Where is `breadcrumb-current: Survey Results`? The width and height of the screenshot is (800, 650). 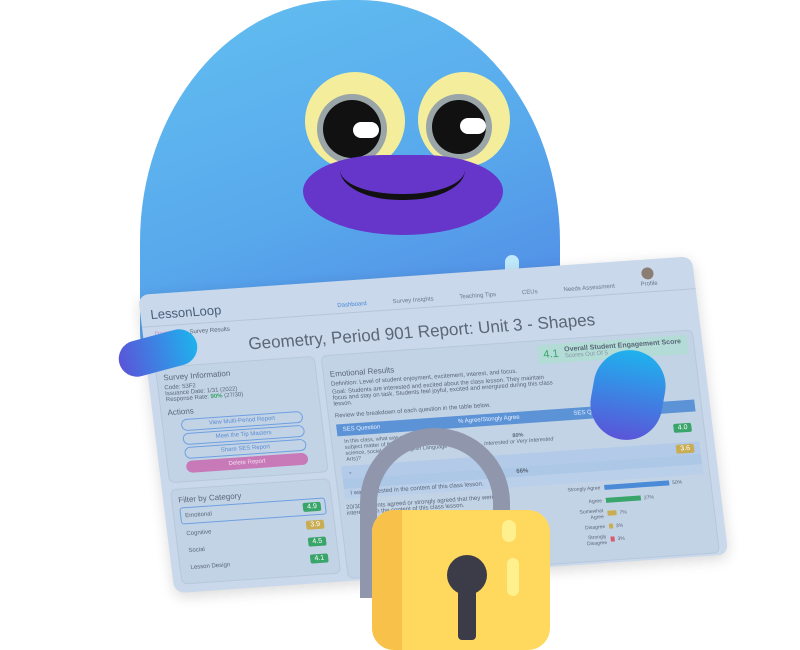
breadcrumb-current: Survey Results is located at coordinates (210, 331).